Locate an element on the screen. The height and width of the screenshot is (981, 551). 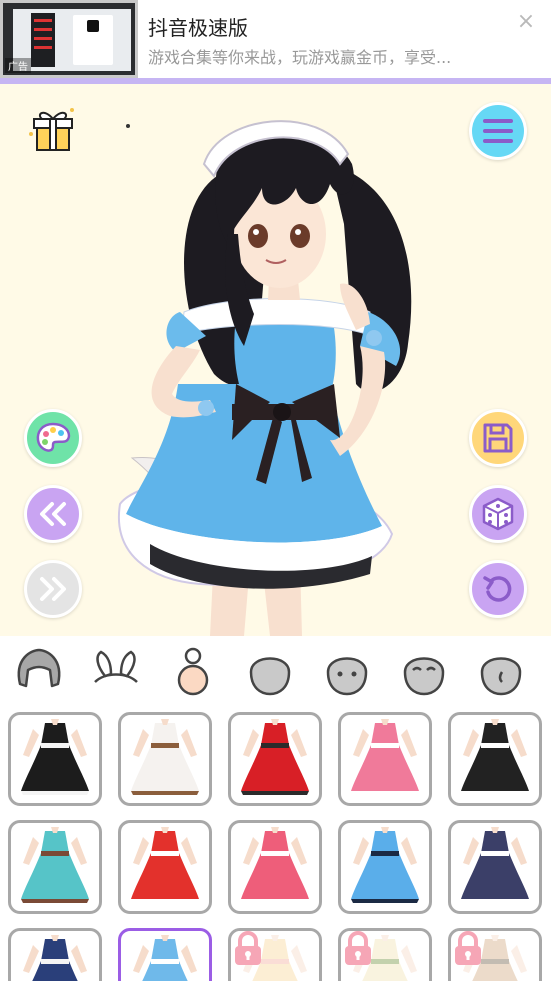
undo-button is located at coordinates (498, 589).